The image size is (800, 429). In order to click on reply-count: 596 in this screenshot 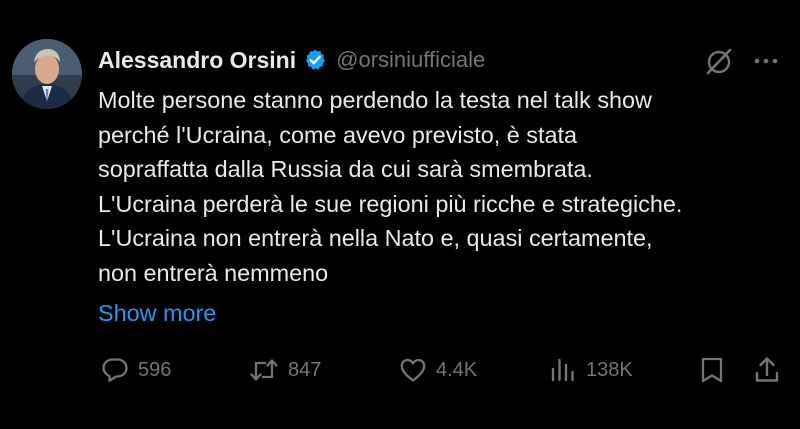, I will do `click(155, 369)`.